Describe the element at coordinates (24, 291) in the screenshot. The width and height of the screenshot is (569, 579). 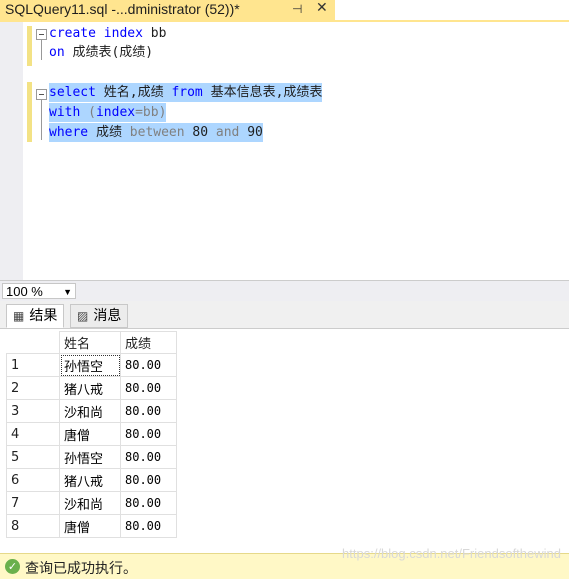
I see `zoom-value: 100 %` at that location.